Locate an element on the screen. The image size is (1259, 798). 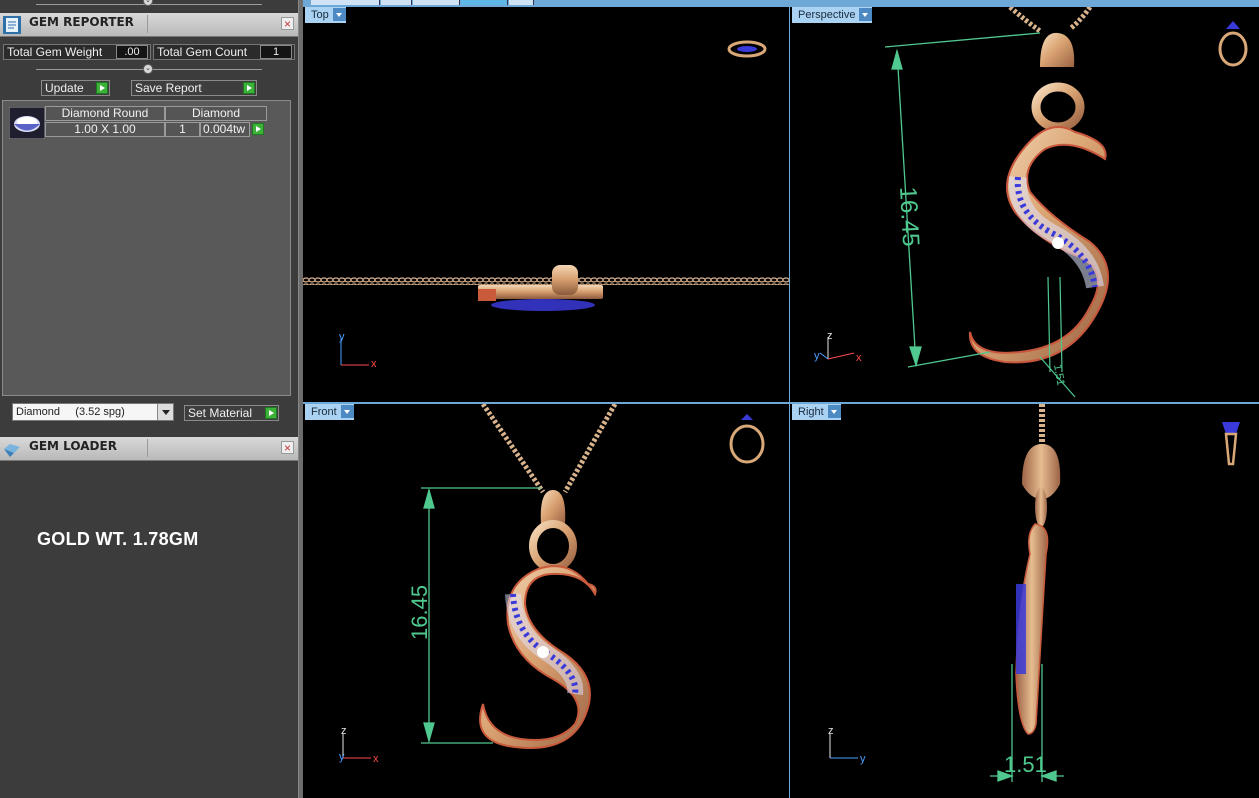
dimension-height-text-perspective: 16.45 is located at coordinates (909, 216).